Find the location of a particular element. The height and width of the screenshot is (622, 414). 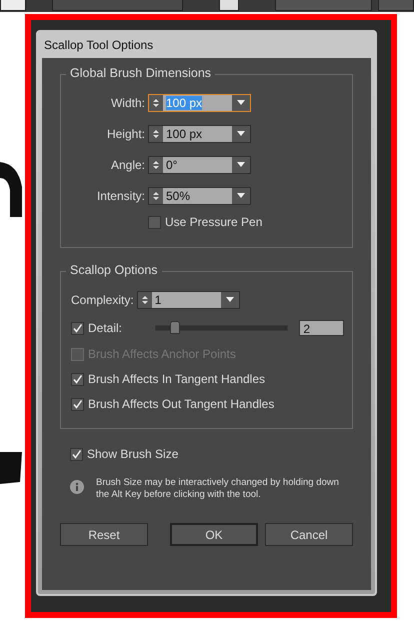

checkbox-label: Use Pressure Pen is located at coordinates (213, 222).